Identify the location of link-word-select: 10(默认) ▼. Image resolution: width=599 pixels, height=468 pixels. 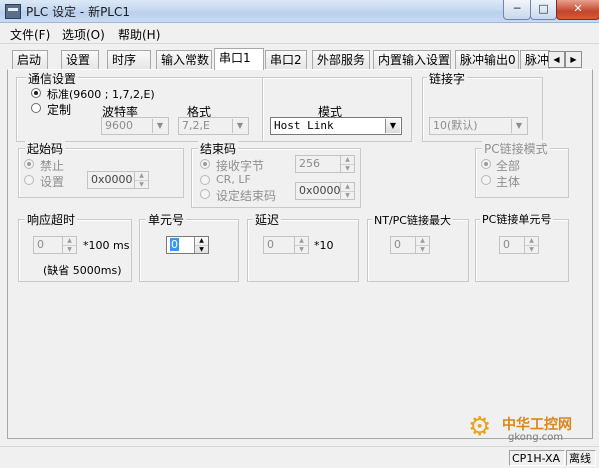
(478, 126).